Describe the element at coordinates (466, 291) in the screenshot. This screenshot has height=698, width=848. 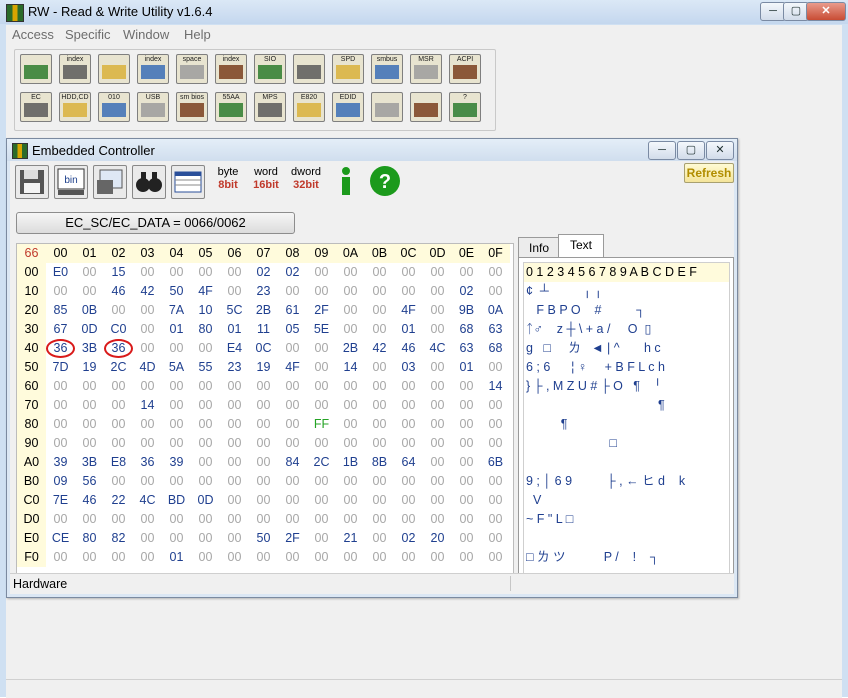
I see `register-cell: 02` at that location.